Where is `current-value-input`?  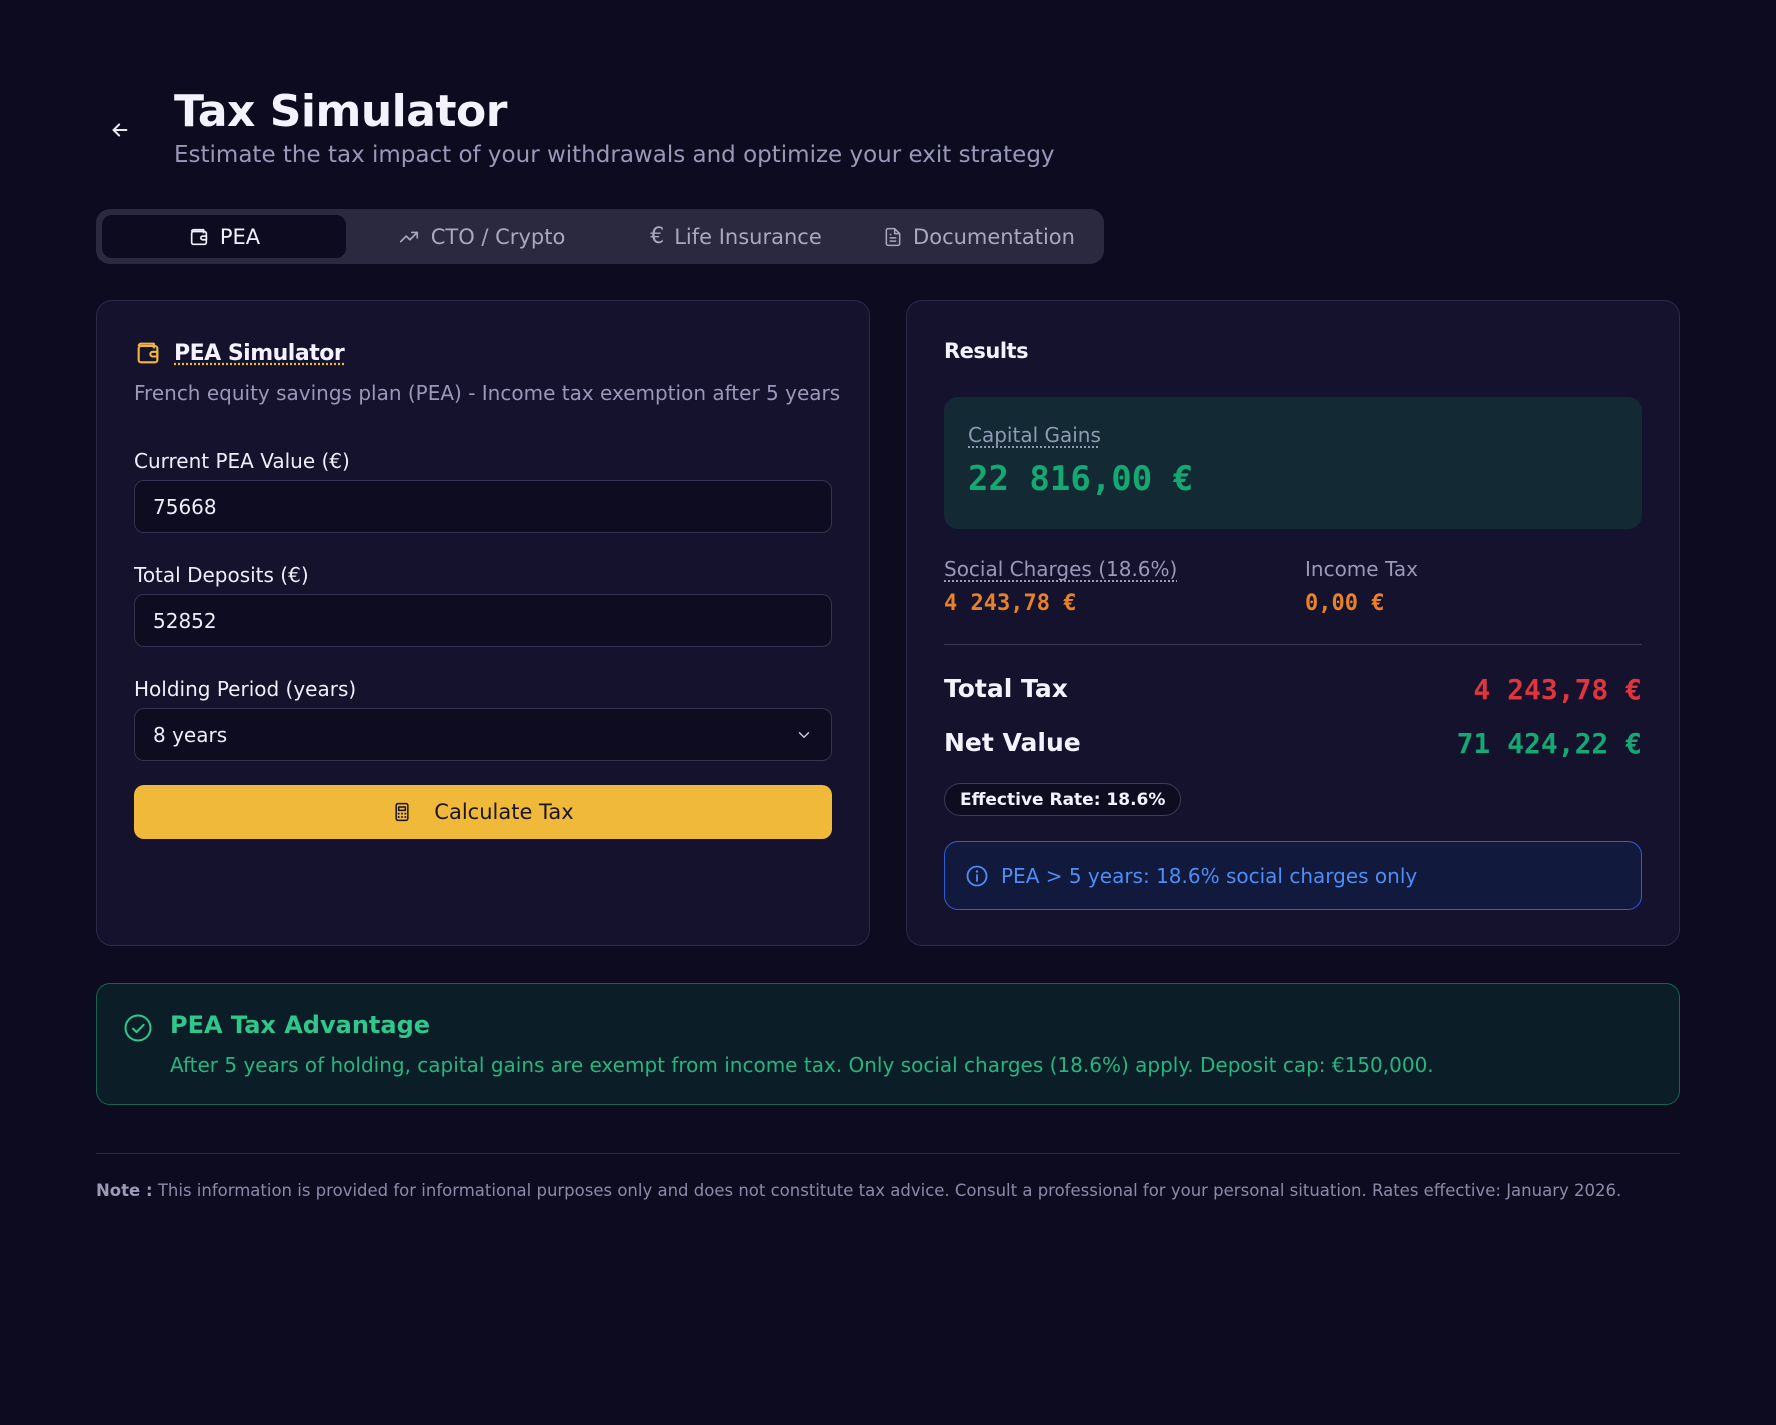
current-value-input is located at coordinates (483, 506).